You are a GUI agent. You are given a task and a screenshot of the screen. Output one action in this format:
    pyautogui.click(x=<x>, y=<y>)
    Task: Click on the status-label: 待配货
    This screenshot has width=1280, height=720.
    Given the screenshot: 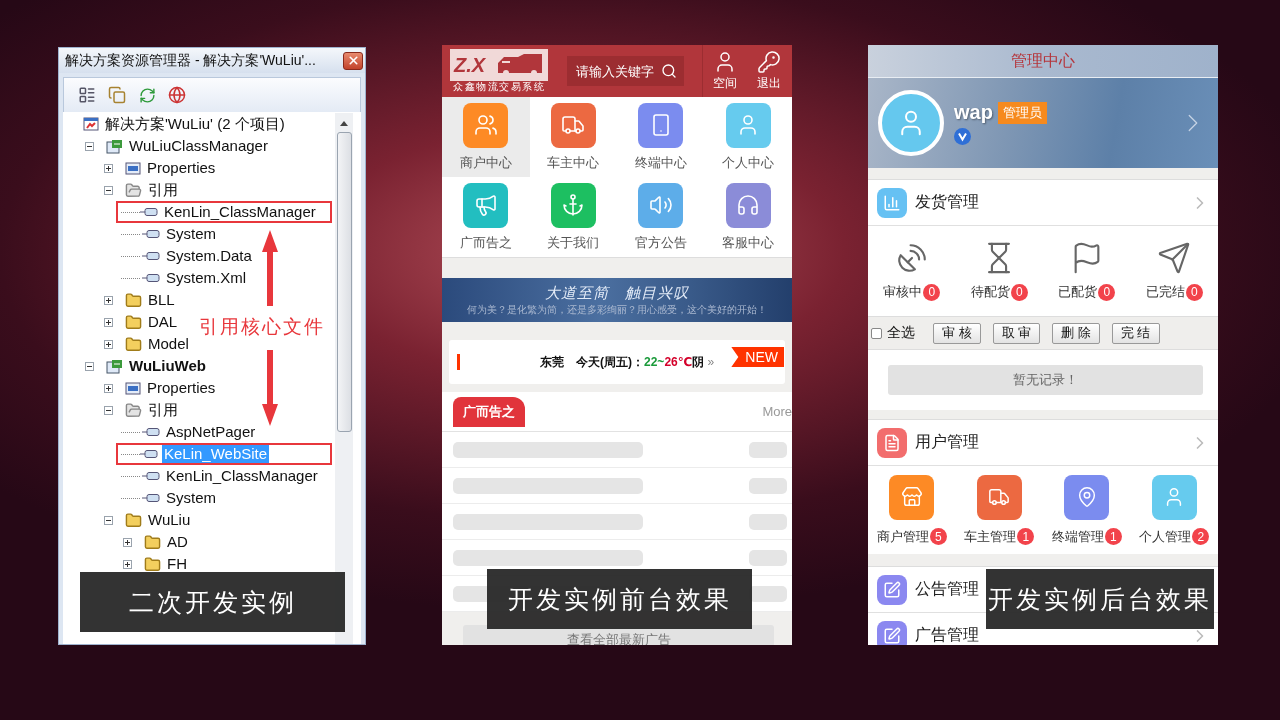 What is the action you would take?
    pyautogui.click(x=990, y=292)
    